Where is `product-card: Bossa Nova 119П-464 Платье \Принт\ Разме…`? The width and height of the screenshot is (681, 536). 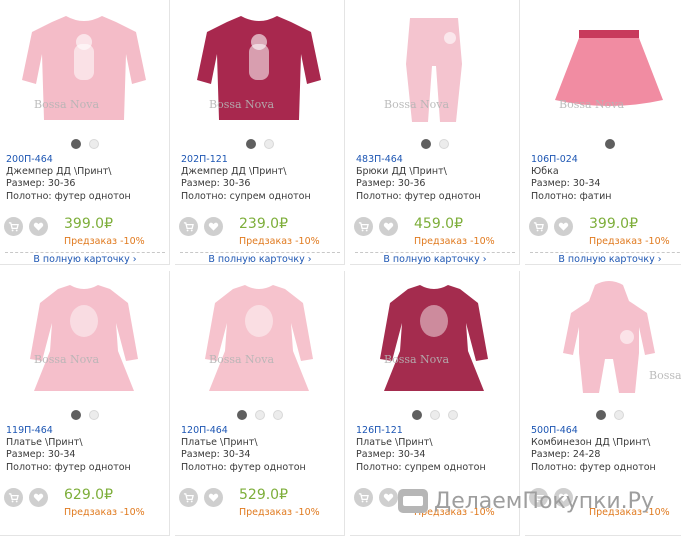
product-card: Bossa Nova 119П-464 Платье \Принт\ Разме… is located at coordinates (85, 403).